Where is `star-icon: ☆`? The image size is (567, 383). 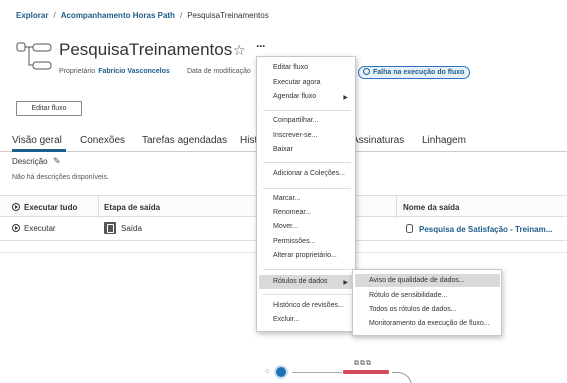
star-icon: ☆ is located at coordinates (239, 50).